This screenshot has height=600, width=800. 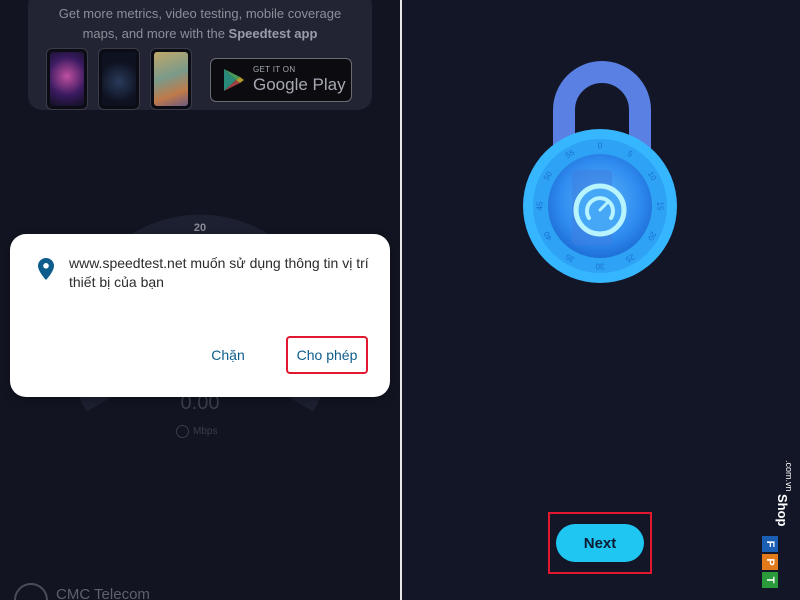 I want to click on isp-name: CMC Telecom, so click(x=103, y=593).